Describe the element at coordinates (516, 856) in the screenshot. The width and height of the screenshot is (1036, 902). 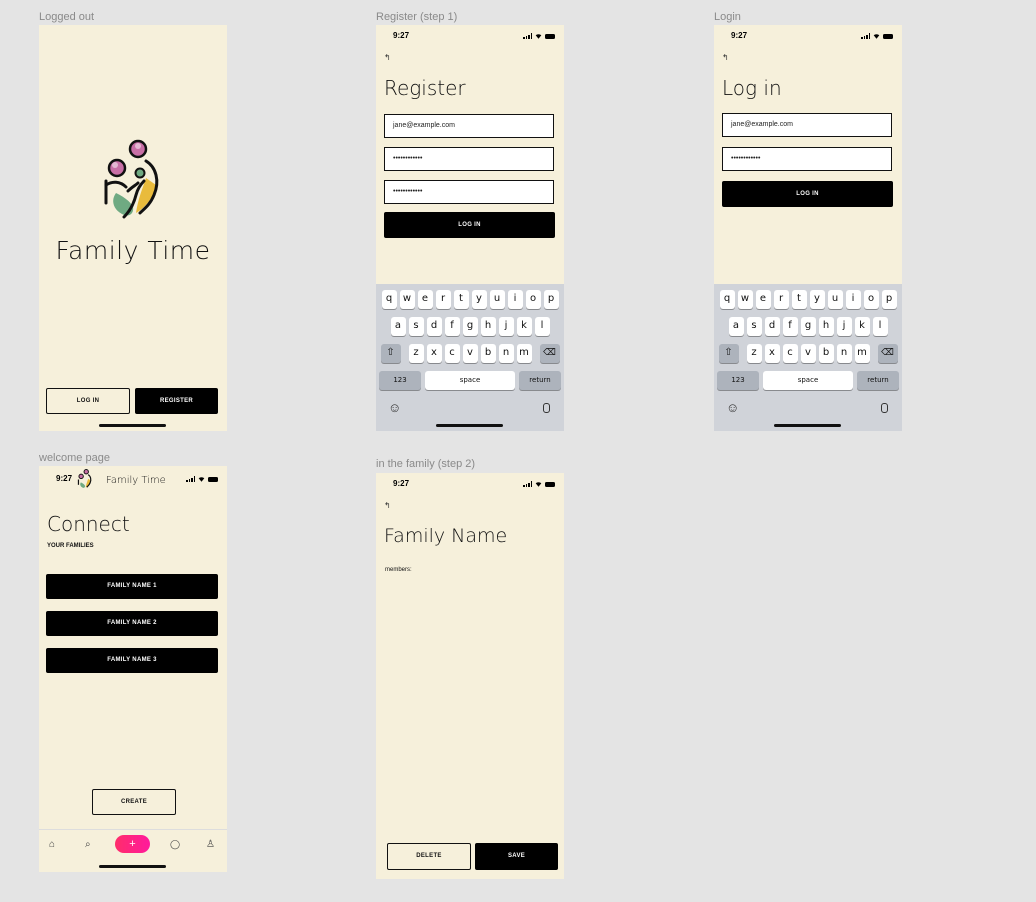
I see `save-button: SAVE` at that location.